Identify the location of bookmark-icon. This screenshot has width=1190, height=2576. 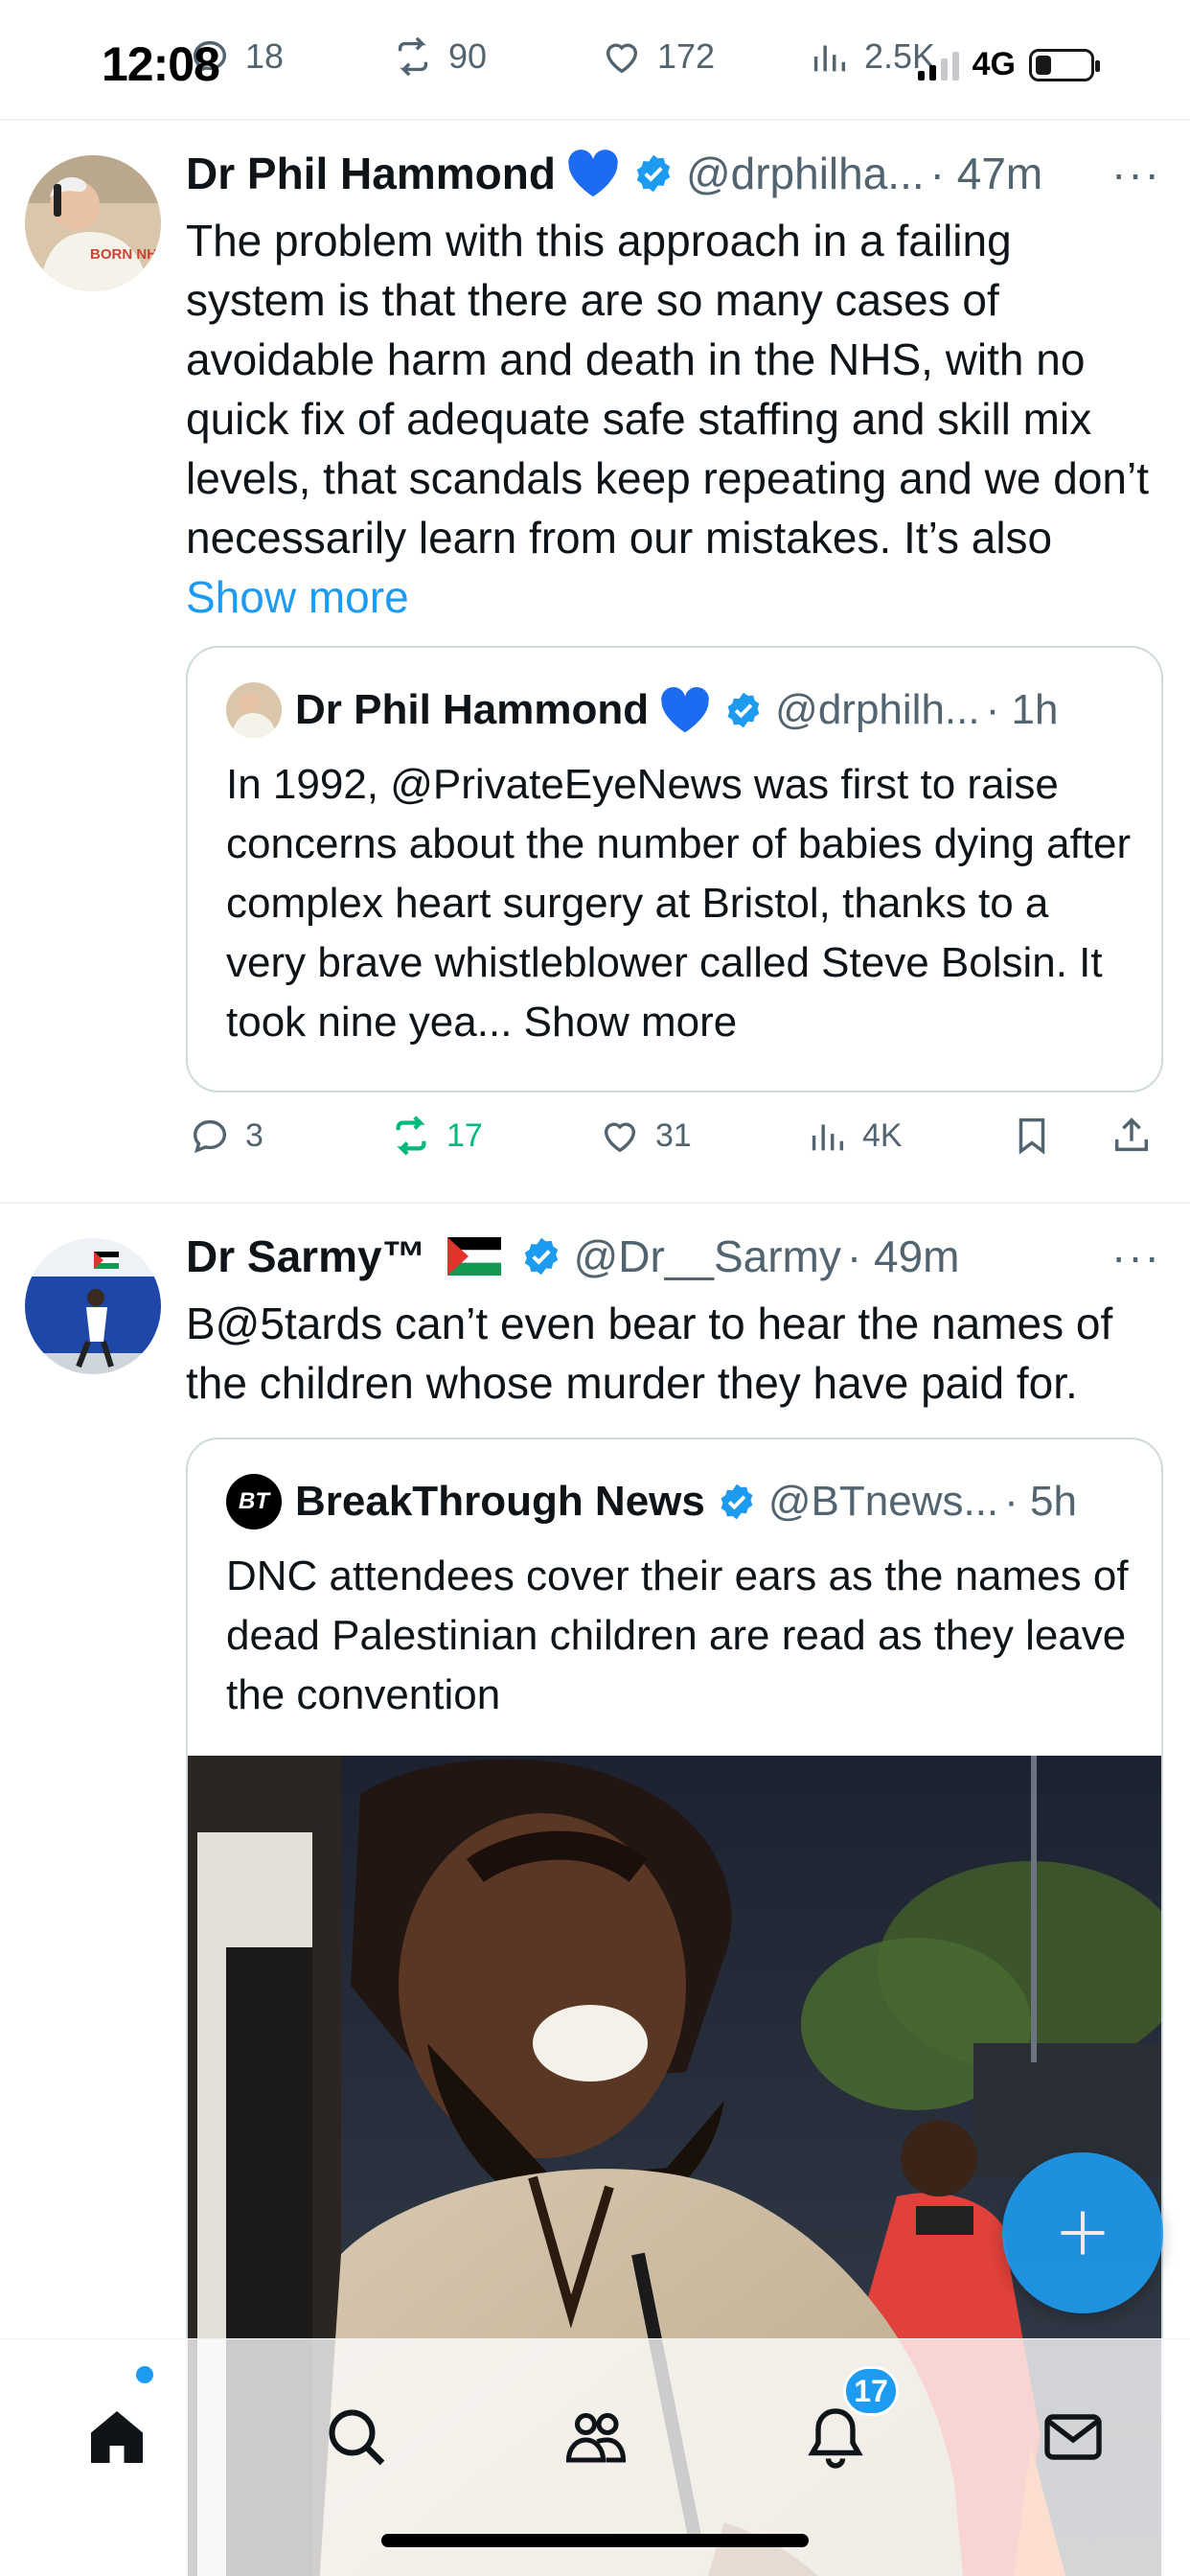
(1032, 1136).